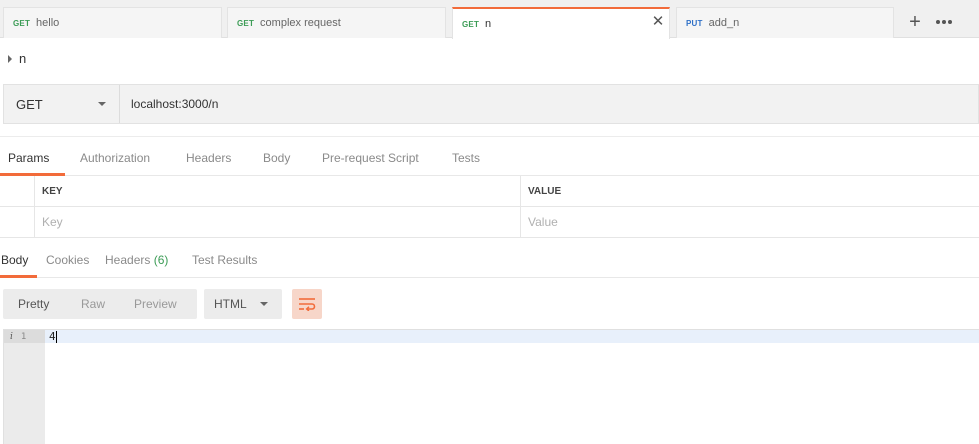 Image resolution: width=979 pixels, height=444 pixels. I want to click on active-line-highlight, so click(512, 336).